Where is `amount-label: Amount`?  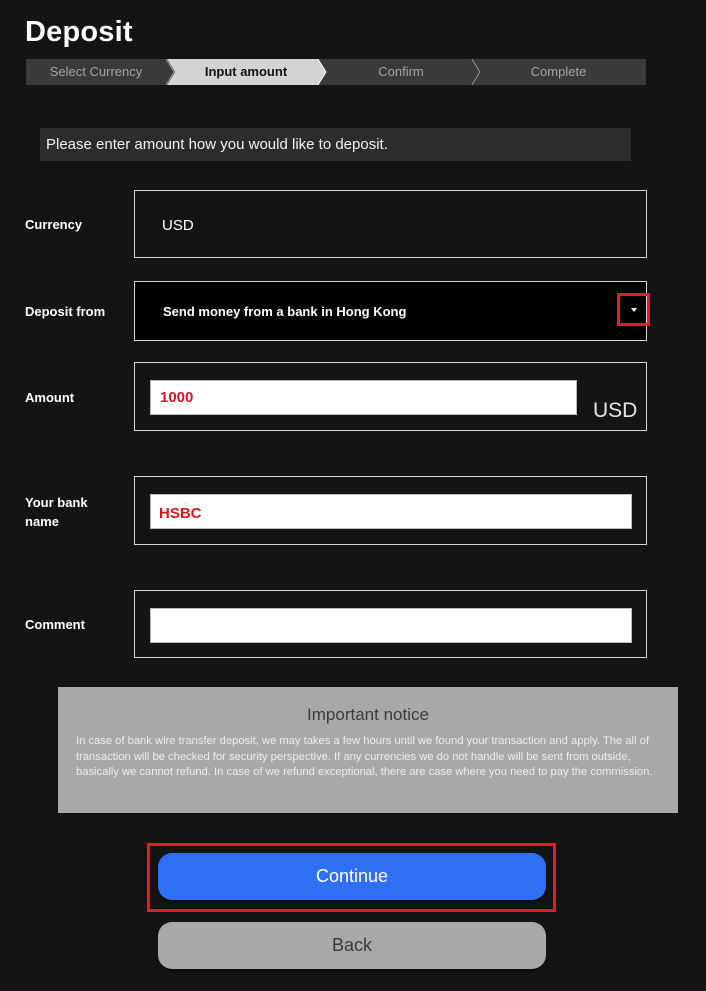
amount-label: Amount is located at coordinates (50, 397).